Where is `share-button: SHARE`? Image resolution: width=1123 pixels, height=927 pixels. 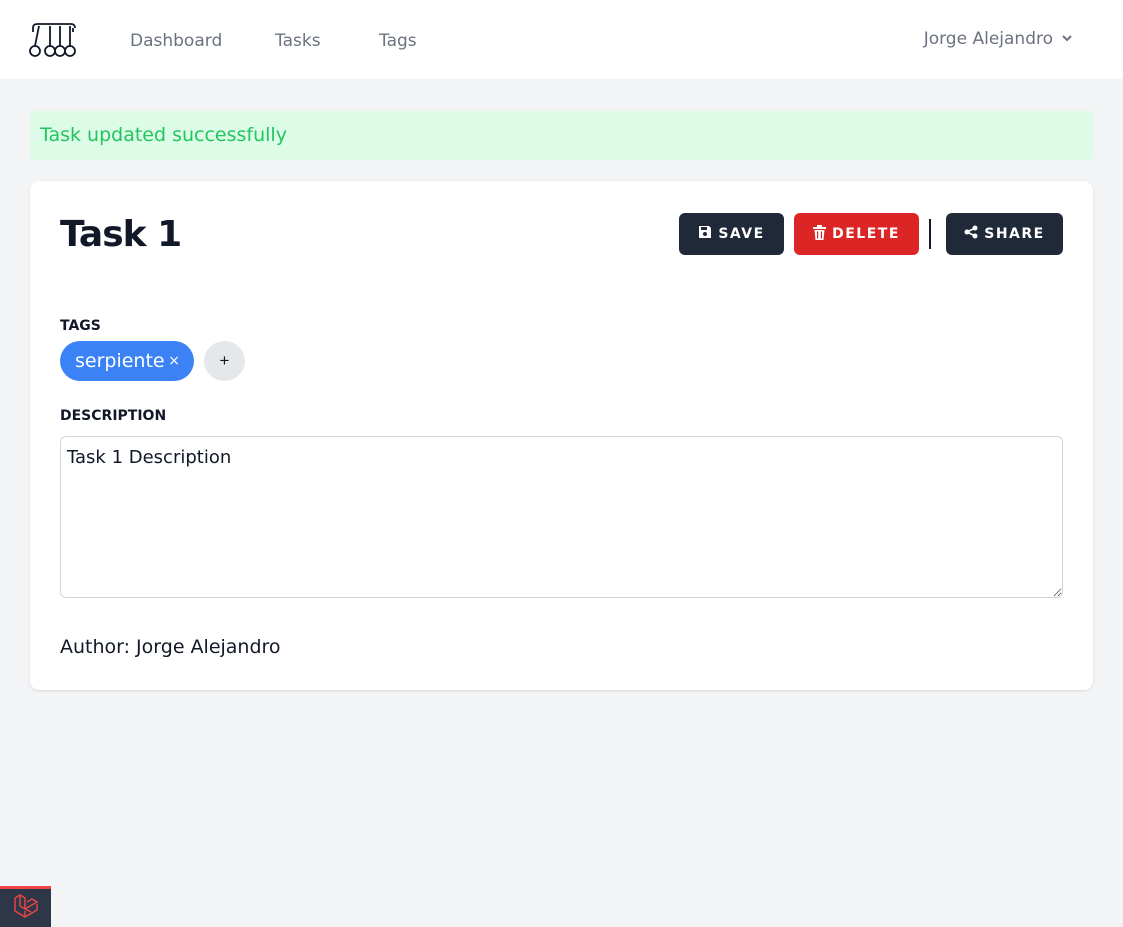
share-button: SHARE is located at coordinates (1004, 234).